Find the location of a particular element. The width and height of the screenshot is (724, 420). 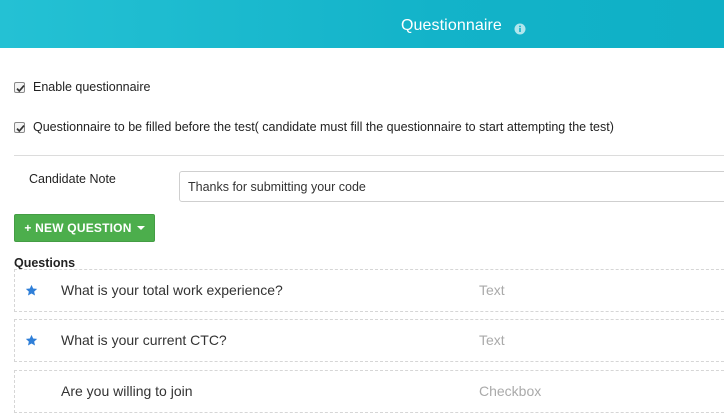

caret-down-icon is located at coordinates (140, 228).